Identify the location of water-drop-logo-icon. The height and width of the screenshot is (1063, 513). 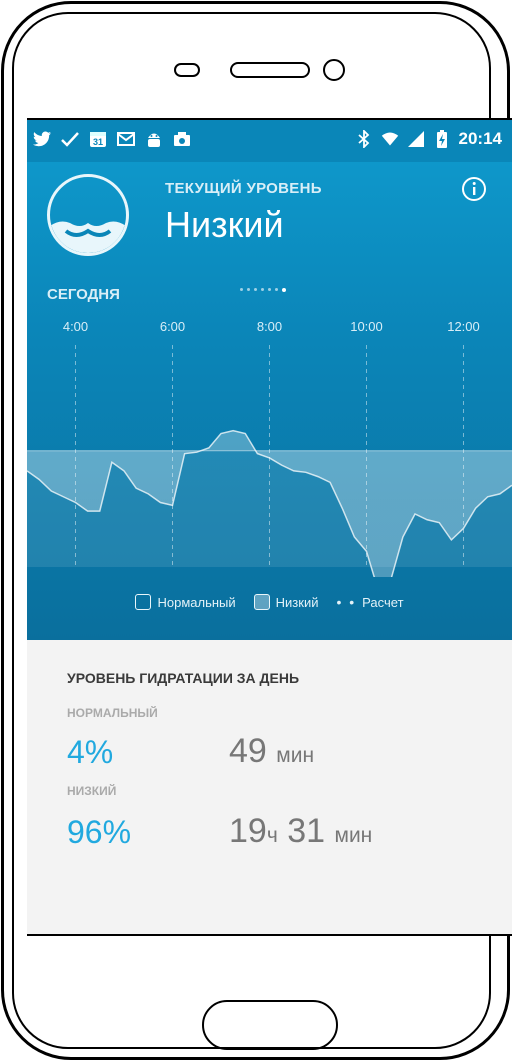
(88, 215).